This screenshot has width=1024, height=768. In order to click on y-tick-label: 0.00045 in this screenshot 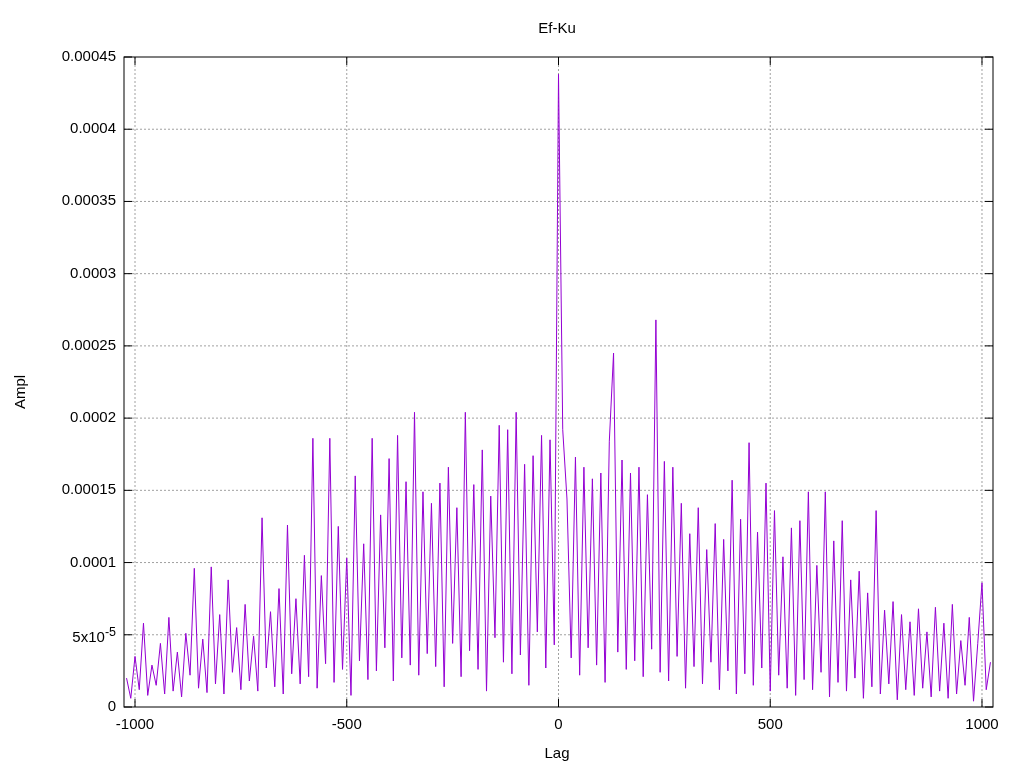, I will do `click(88, 57)`.